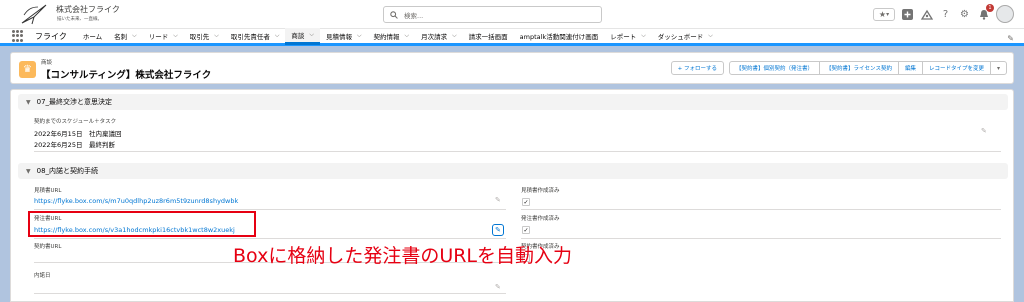 The image size is (1024, 302). What do you see at coordinates (859, 68) in the screenshot?
I see `contract-license-button: 【契約書】ライセンス契約` at bounding box center [859, 68].